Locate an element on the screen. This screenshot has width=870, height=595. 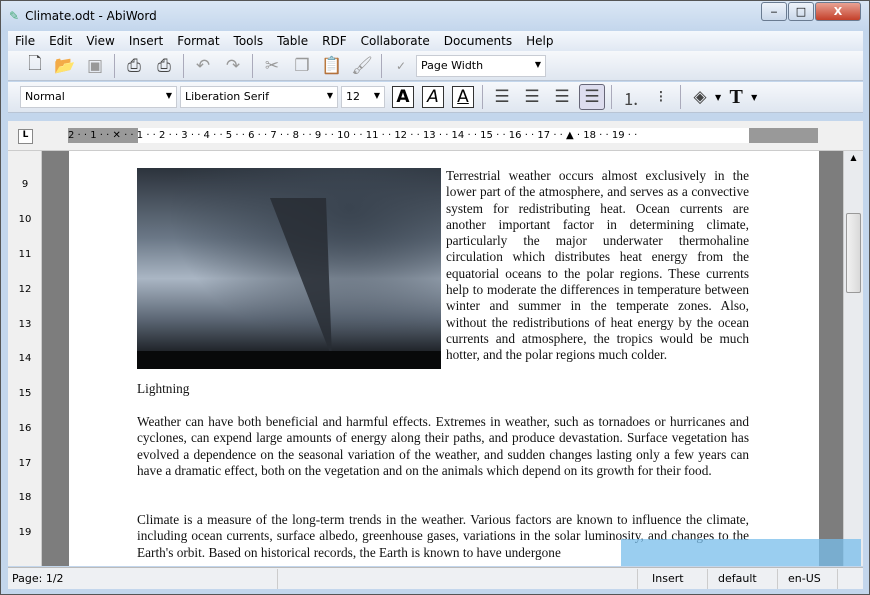
menu-insert: Insert is located at coordinates (146, 41).